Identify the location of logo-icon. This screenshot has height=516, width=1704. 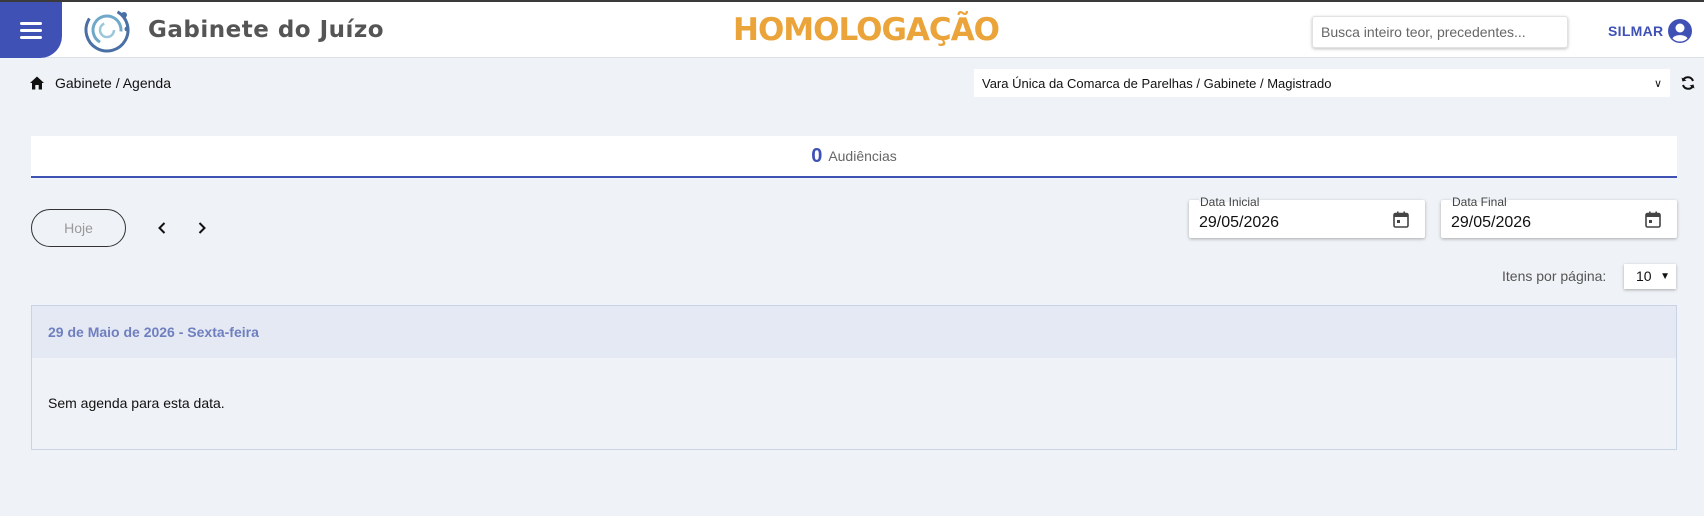
(107, 30).